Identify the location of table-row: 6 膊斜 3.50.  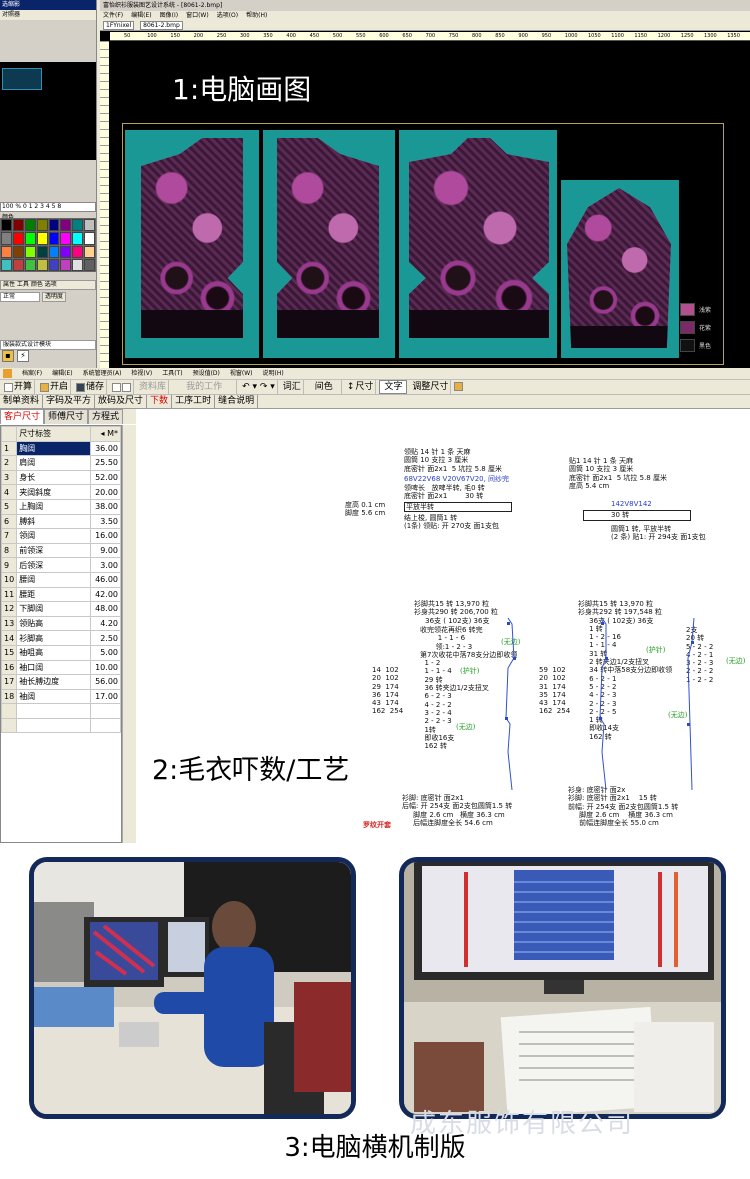
(60, 521).